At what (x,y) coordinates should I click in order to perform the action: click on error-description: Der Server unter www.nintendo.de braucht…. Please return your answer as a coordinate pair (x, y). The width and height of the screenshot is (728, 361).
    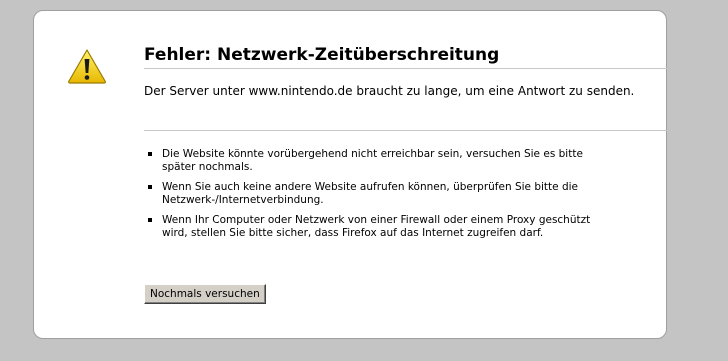
    Looking at the image, I should click on (389, 91).